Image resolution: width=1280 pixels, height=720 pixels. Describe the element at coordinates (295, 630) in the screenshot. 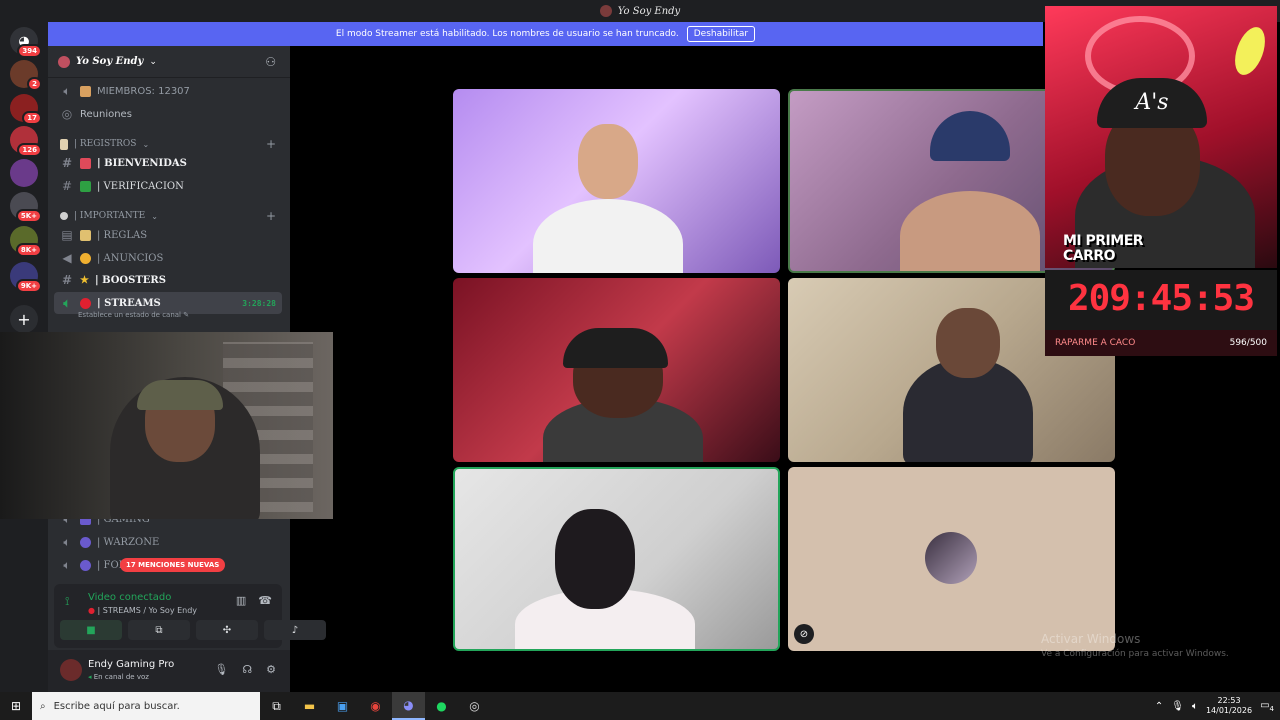

I see `soundboard-button: ♪` at that location.